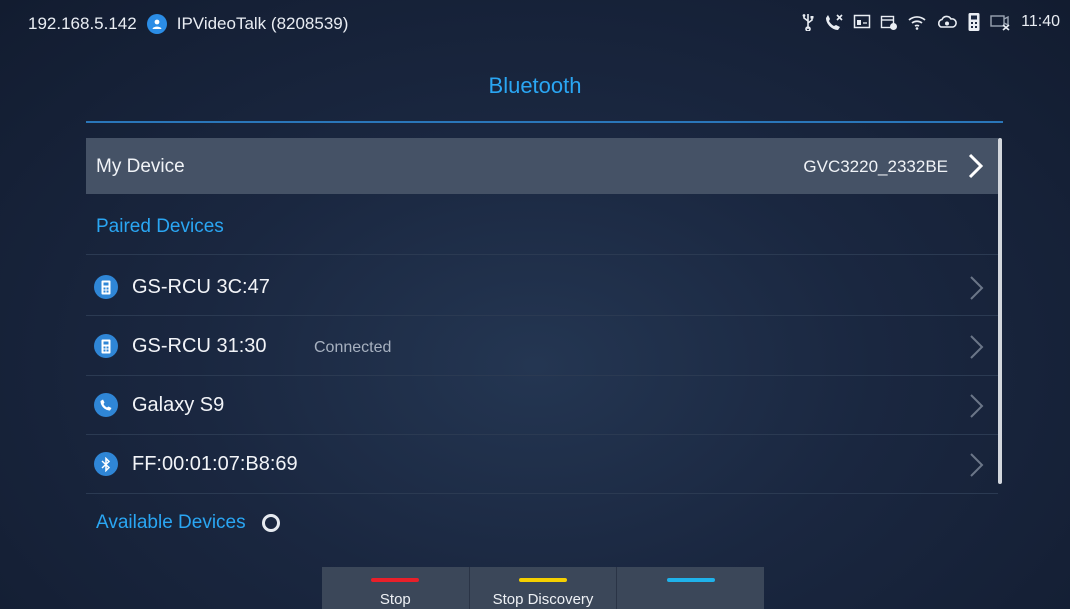 Image resolution: width=1070 pixels, height=609 pixels. I want to click on paired-device-row: Galaxy S9, so click(542, 406).